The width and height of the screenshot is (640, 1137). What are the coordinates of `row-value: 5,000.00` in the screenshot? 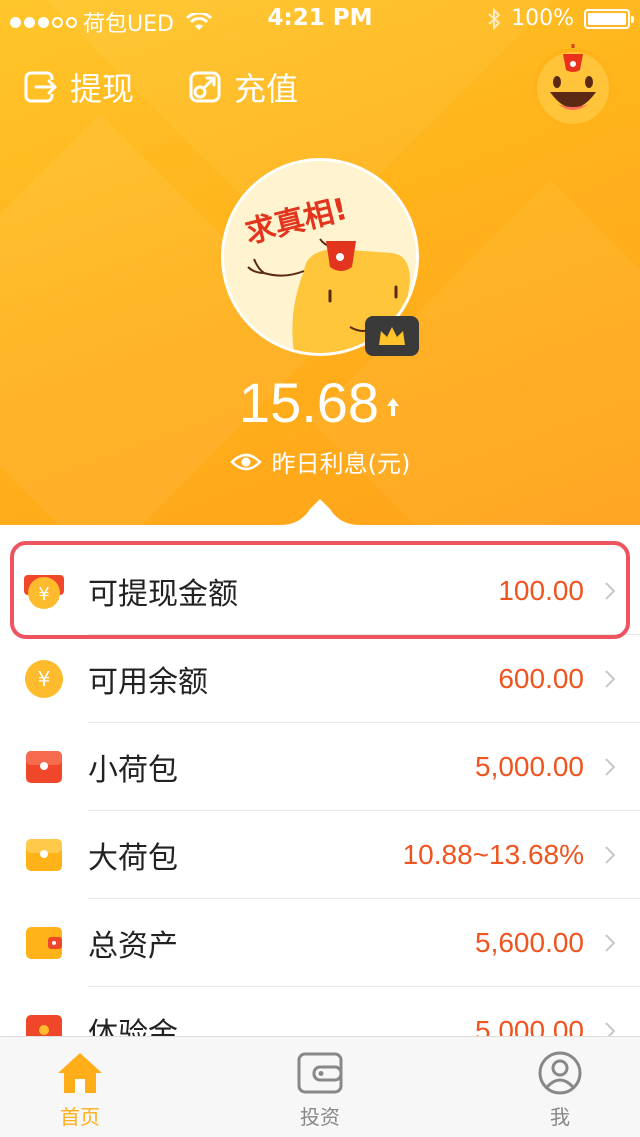 It's located at (529, 766).